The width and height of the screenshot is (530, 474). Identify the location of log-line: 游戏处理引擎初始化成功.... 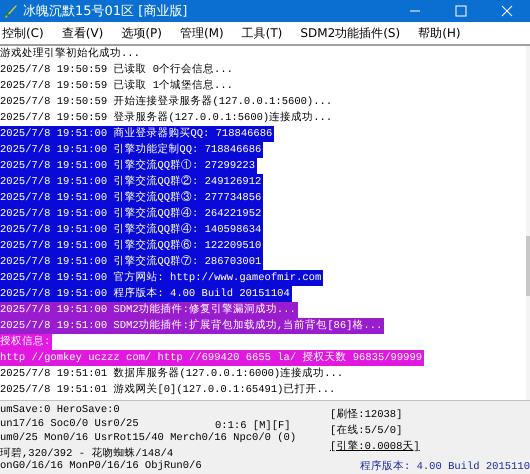
(70, 54).